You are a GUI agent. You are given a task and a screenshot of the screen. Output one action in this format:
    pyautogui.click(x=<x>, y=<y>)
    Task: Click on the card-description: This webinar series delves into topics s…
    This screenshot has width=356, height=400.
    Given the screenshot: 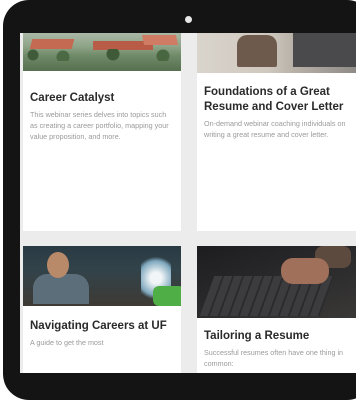 What is the action you would take?
    pyautogui.click(x=99, y=125)
    